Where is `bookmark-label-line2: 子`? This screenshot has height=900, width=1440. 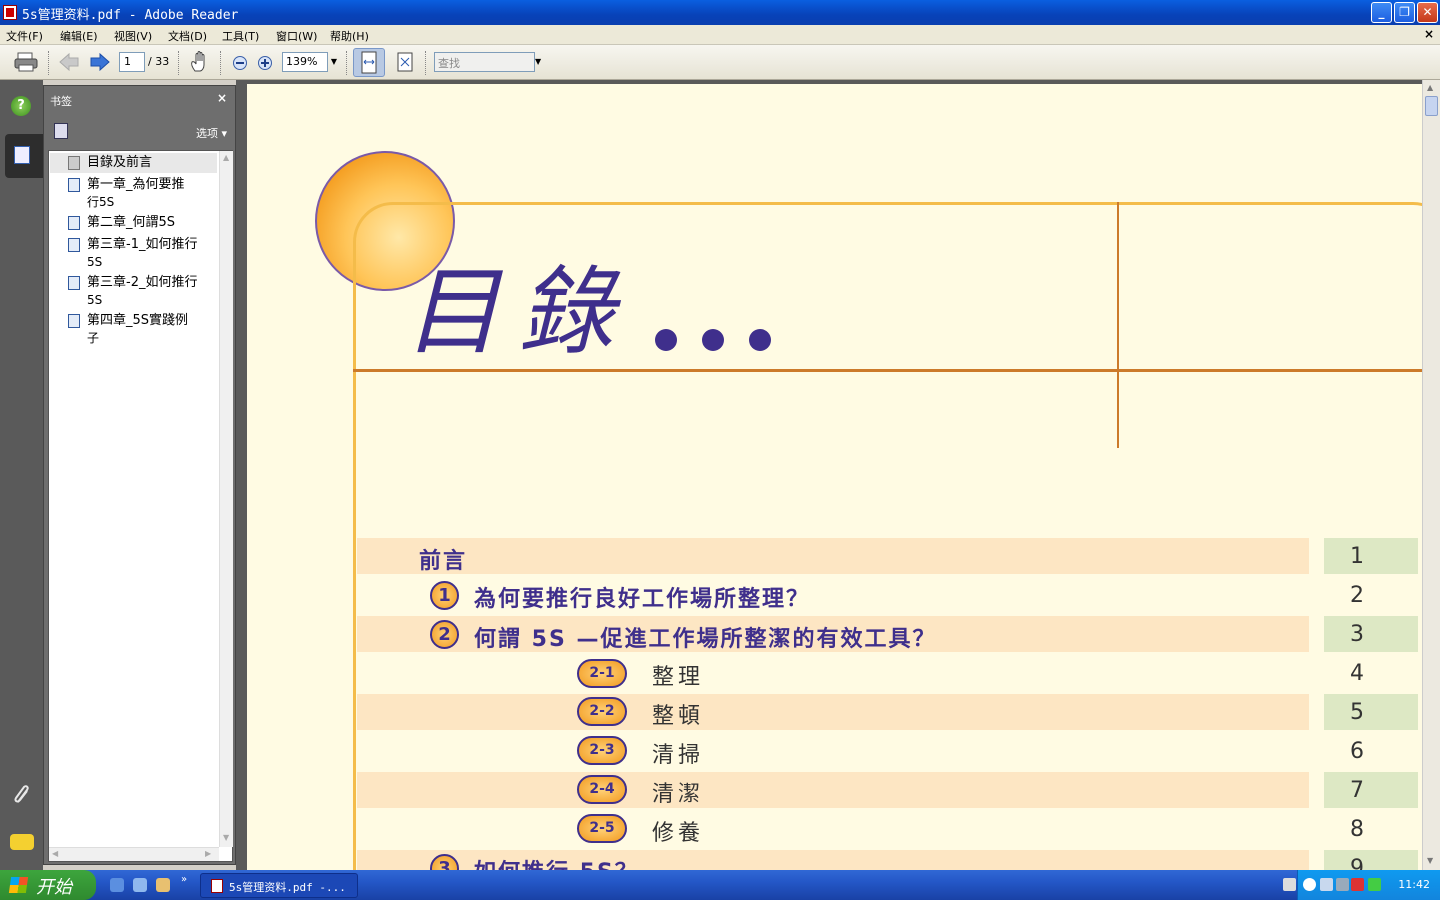 bookmark-label-line2: 子 is located at coordinates (93, 338).